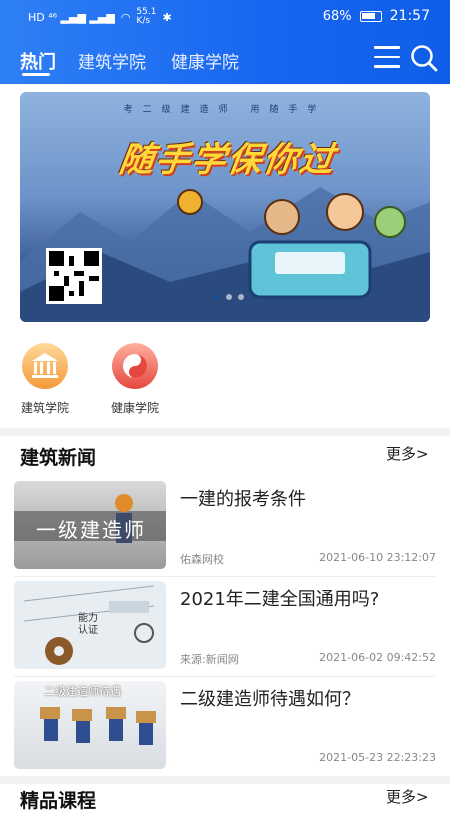  Describe the element at coordinates (225, 380) in the screenshot. I see `category-row: 建筑学院 健康学院` at that location.